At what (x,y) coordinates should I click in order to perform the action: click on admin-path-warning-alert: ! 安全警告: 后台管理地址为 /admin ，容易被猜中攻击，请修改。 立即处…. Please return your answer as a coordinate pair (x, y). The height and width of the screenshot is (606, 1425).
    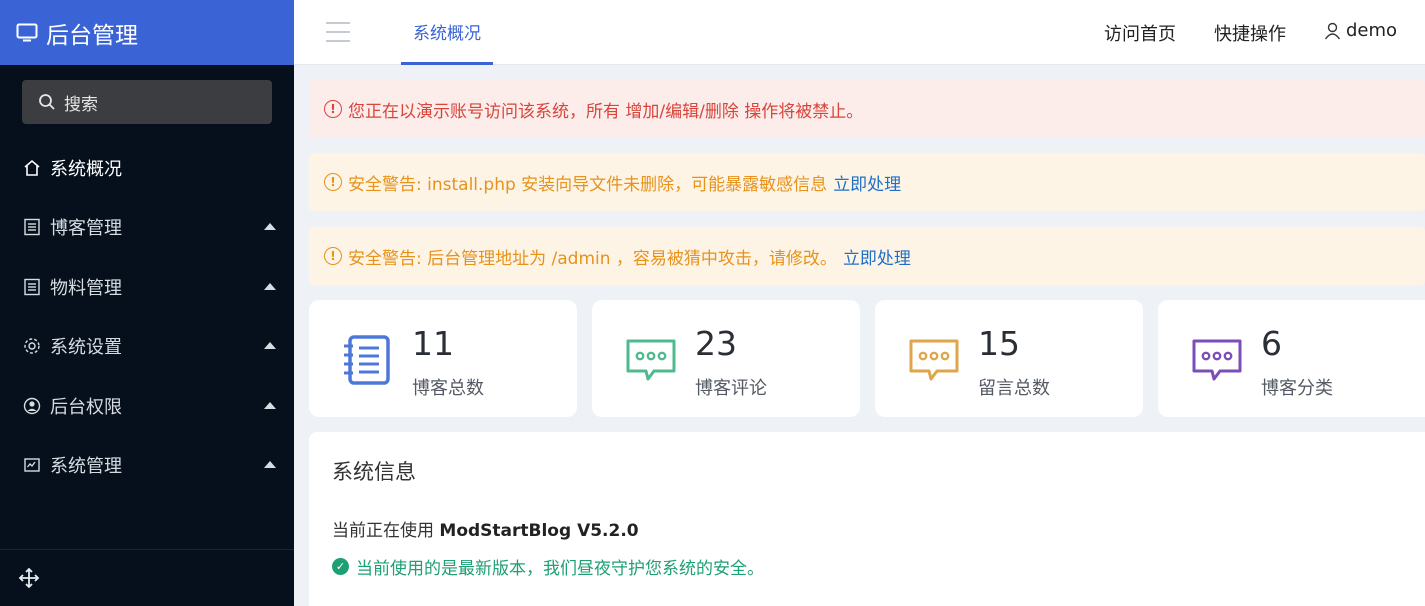
    Looking at the image, I should click on (867, 256).